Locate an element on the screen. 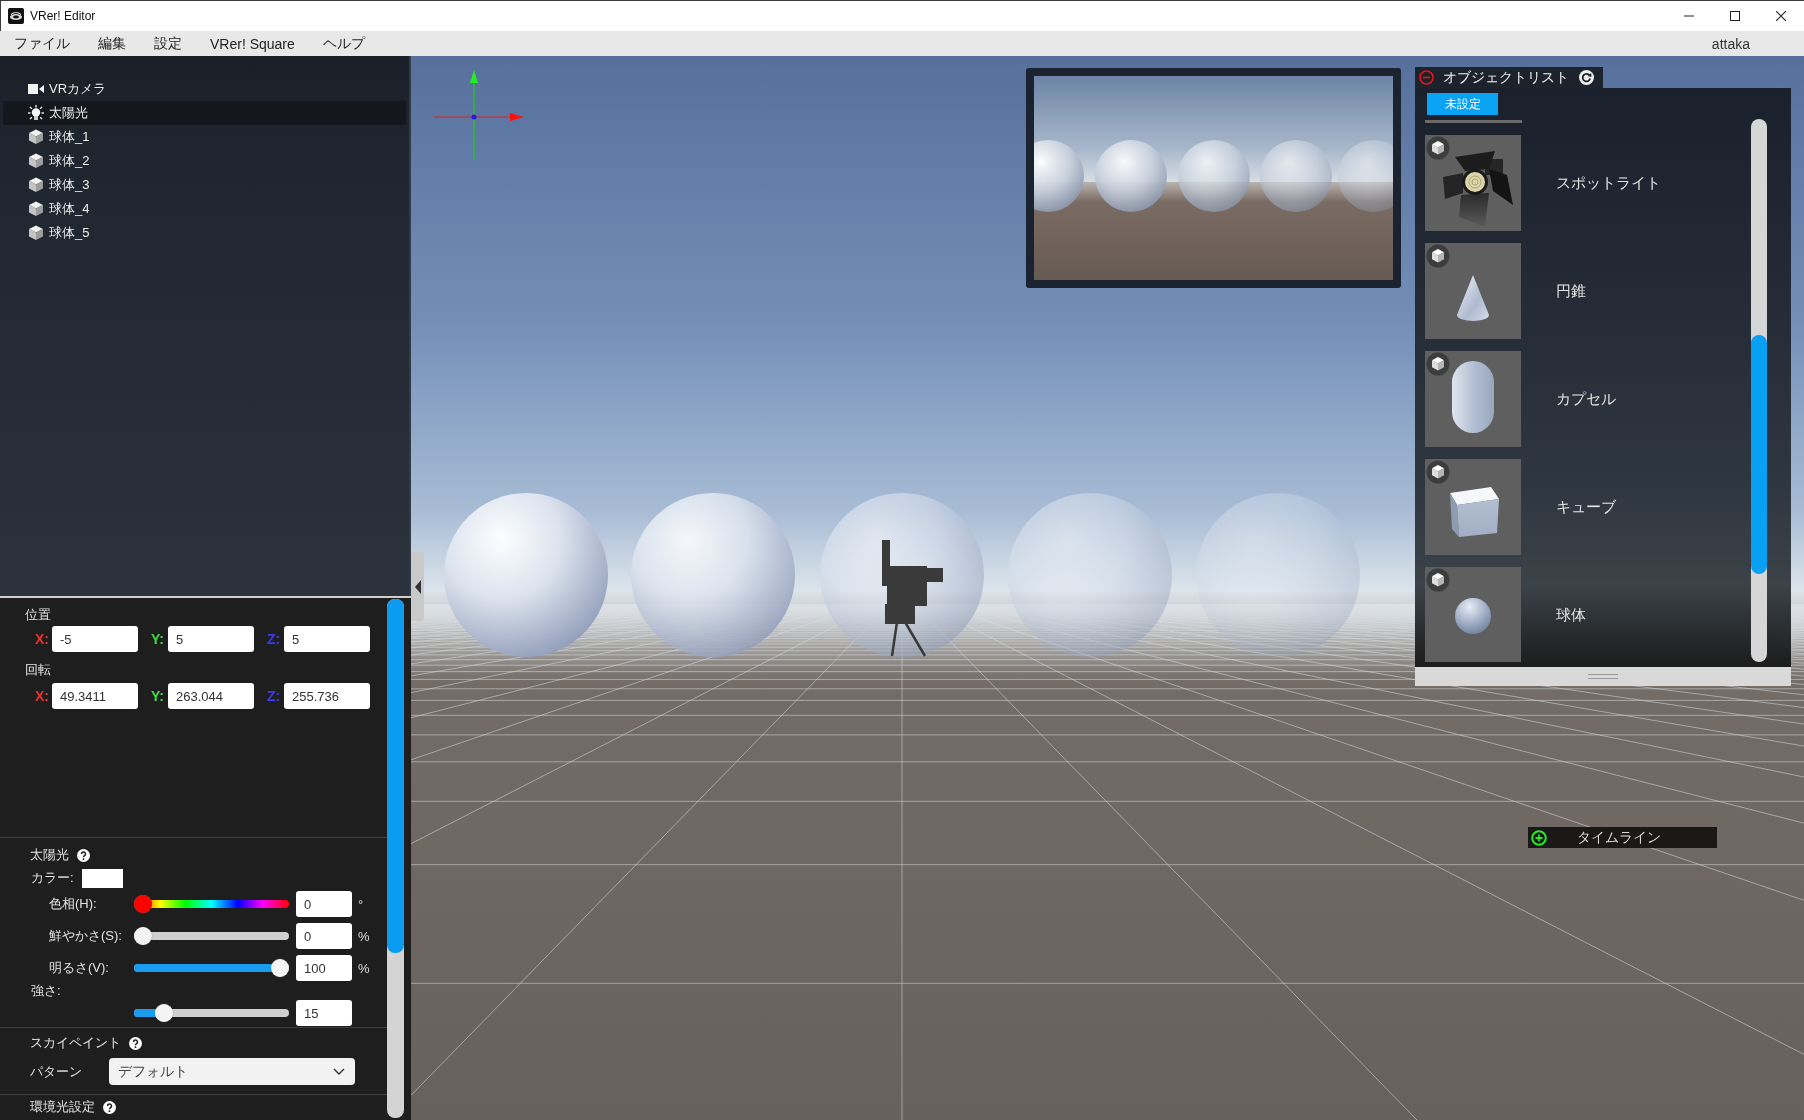  maximize-icon is located at coordinates (1735, 16).